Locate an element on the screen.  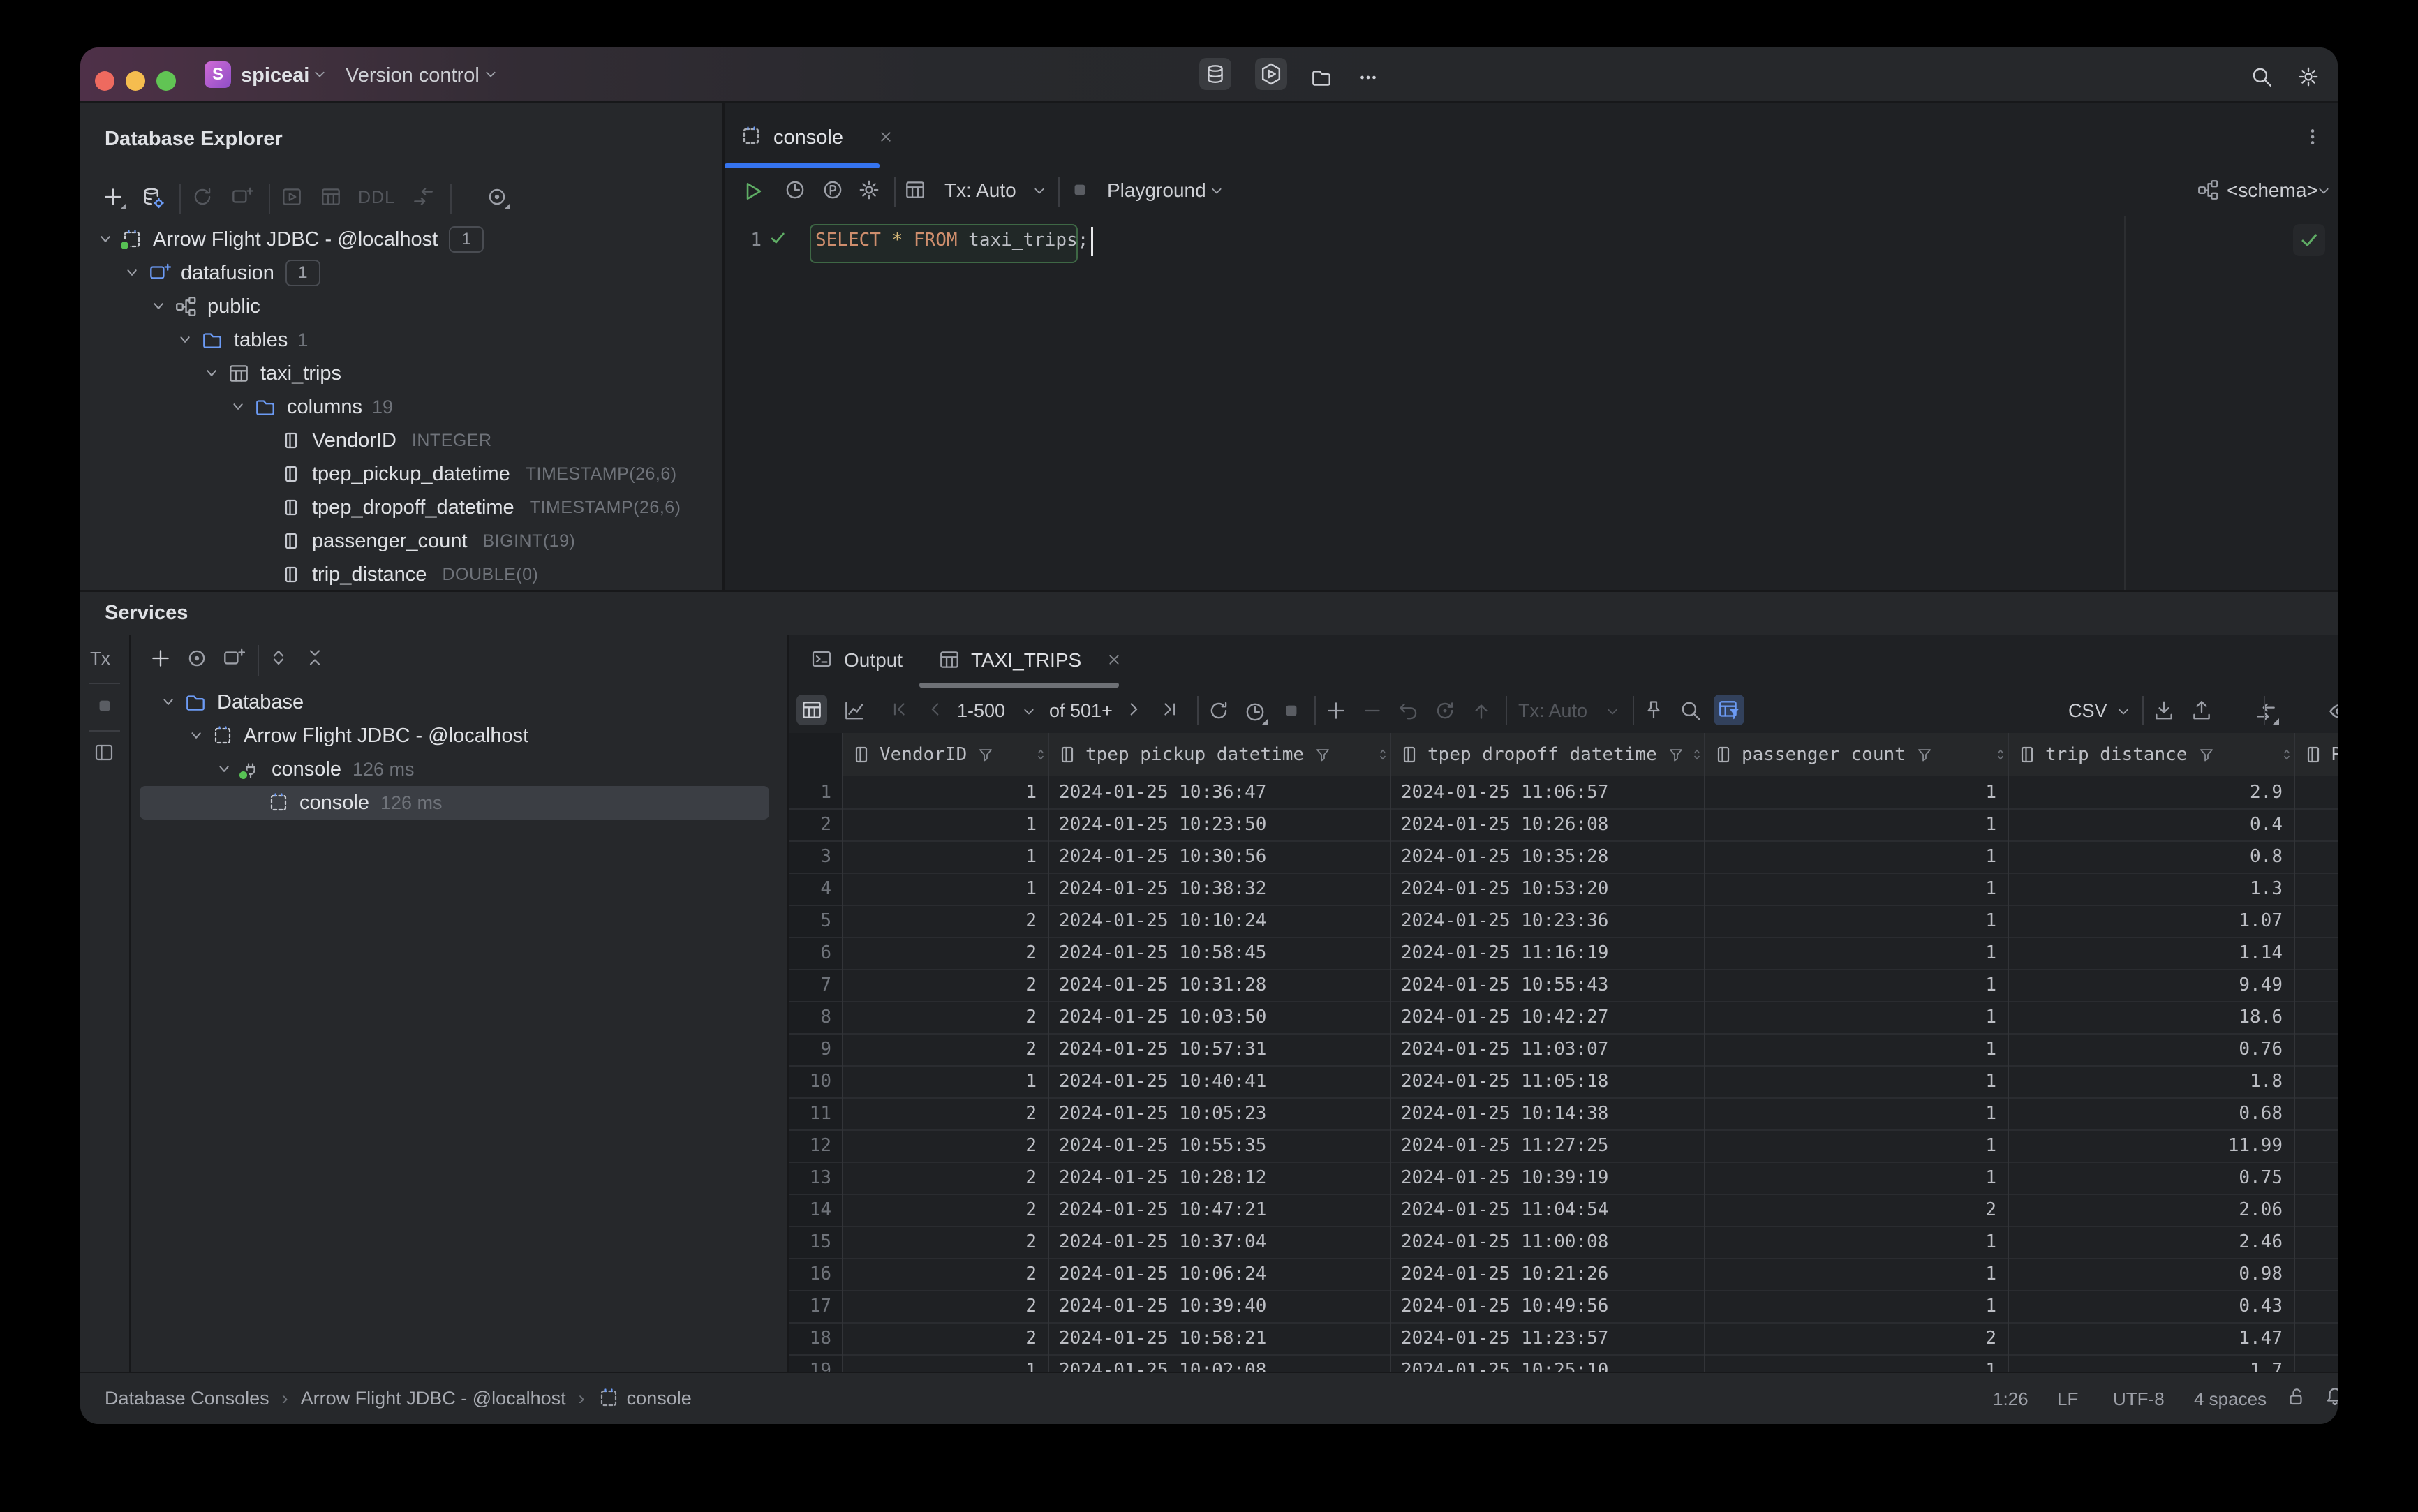
filter-toggle is located at coordinates (1729, 710).